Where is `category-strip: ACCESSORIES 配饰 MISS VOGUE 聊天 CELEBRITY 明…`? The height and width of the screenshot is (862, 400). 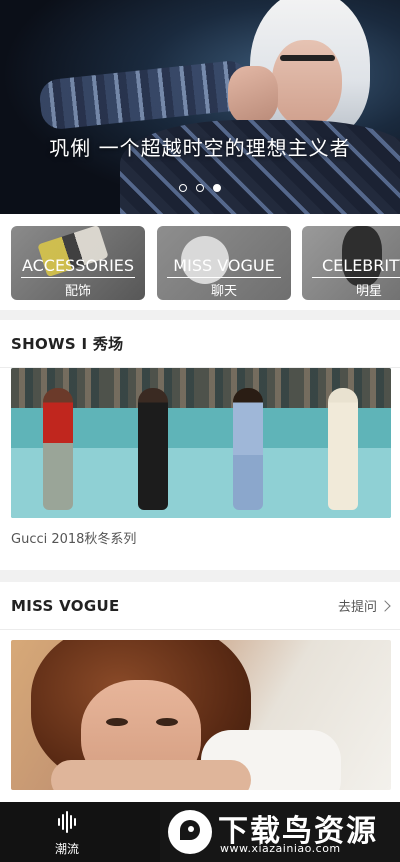 category-strip: ACCESSORIES 配饰 MISS VOGUE 聊天 CELEBRITY 明… is located at coordinates (200, 262).